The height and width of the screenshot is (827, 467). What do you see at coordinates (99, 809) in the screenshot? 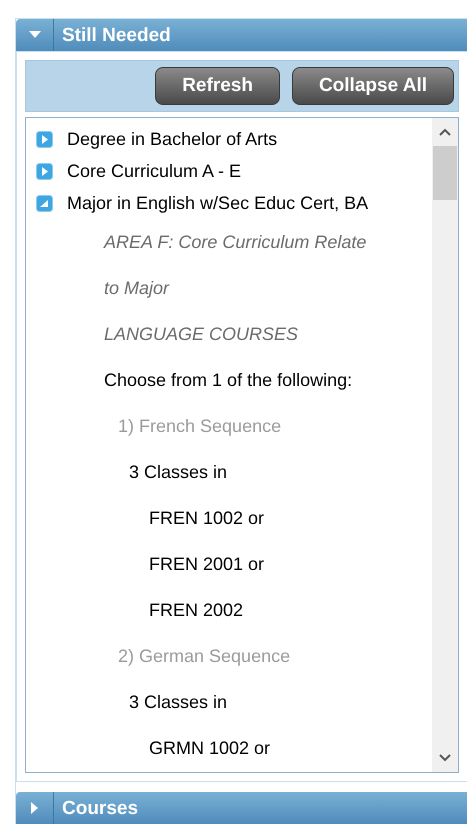
I see `section-title: Courses` at bounding box center [99, 809].